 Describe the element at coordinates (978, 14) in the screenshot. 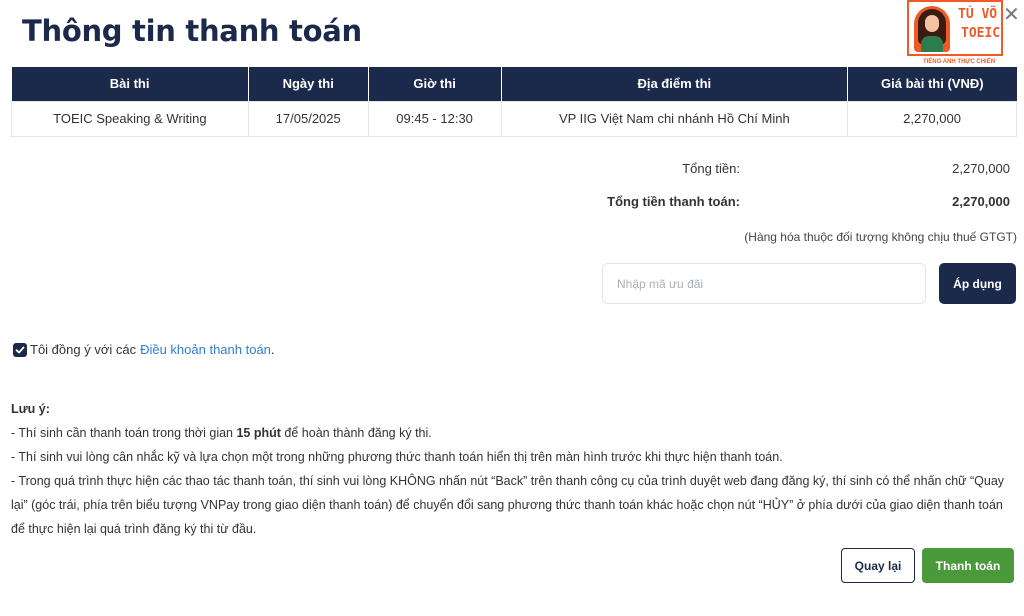

I see `logo-brand-line1: TÚ VÕ` at that location.